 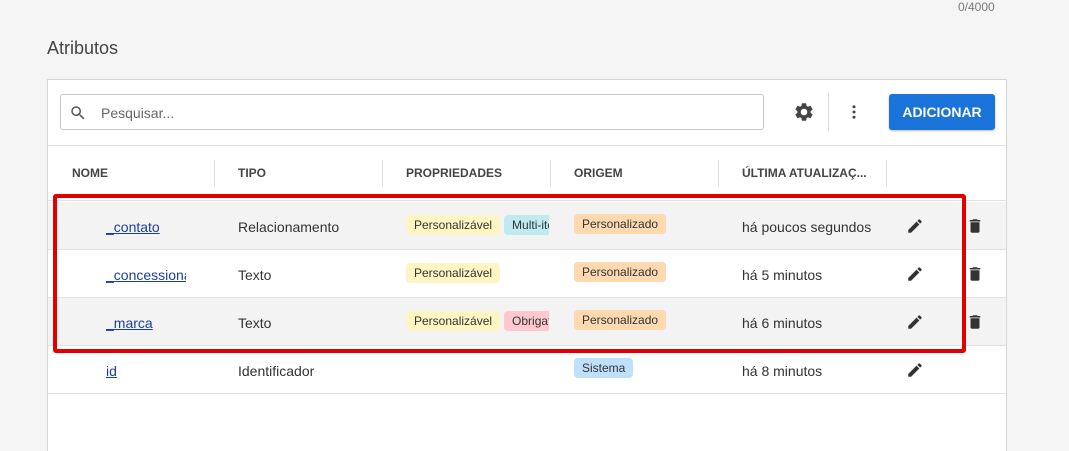 What do you see at coordinates (90, 173) in the screenshot?
I see `column-header-name: NOME` at bounding box center [90, 173].